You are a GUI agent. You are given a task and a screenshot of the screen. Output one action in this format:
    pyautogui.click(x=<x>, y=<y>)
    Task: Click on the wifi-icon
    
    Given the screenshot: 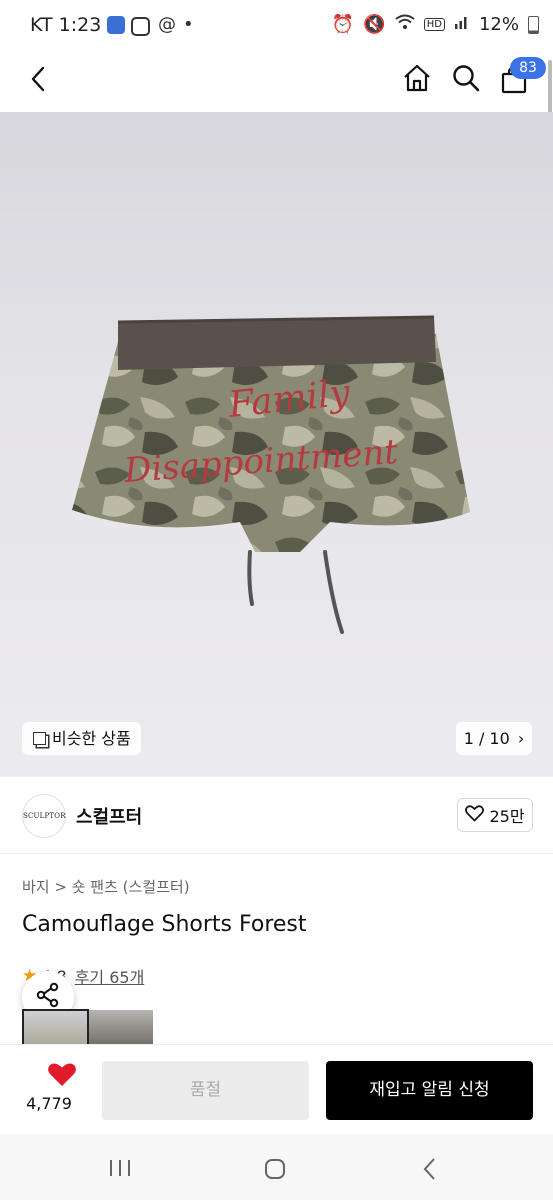 What is the action you would take?
    pyautogui.click(x=405, y=24)
    